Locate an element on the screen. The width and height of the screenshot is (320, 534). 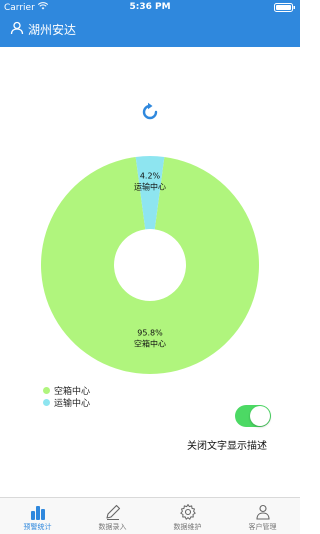
status-bar: Carrier 5:36 PM is located at coordinates (150, 8).